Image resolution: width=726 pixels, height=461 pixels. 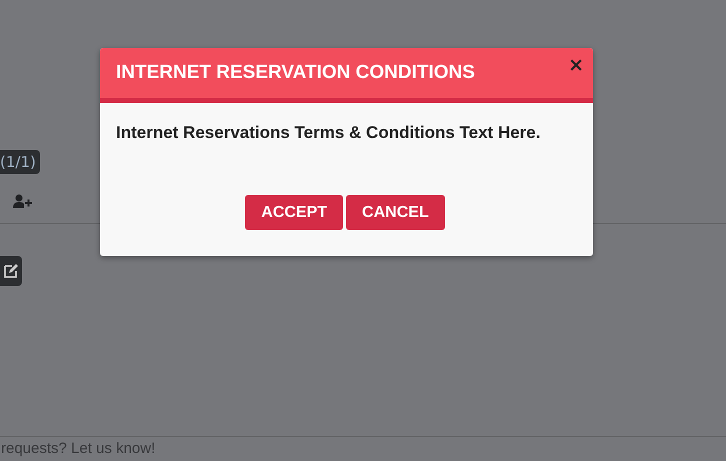 What do you see at coordinates (395, 212) in the screenshot?
I see `cancel-button: CANCEL` at bounding box center [395, 212].